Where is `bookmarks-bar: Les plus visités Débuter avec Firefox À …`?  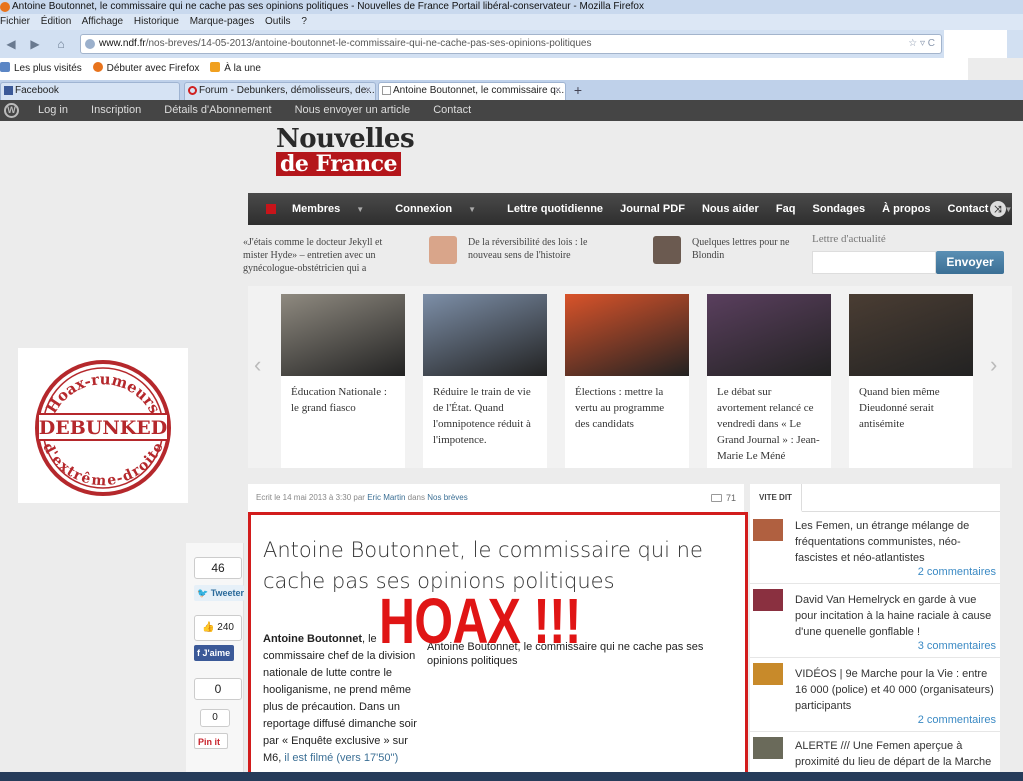 bookmarks-bar: Les plus visités Débuter avec Firefox À … is located at coordinates (484, 69).